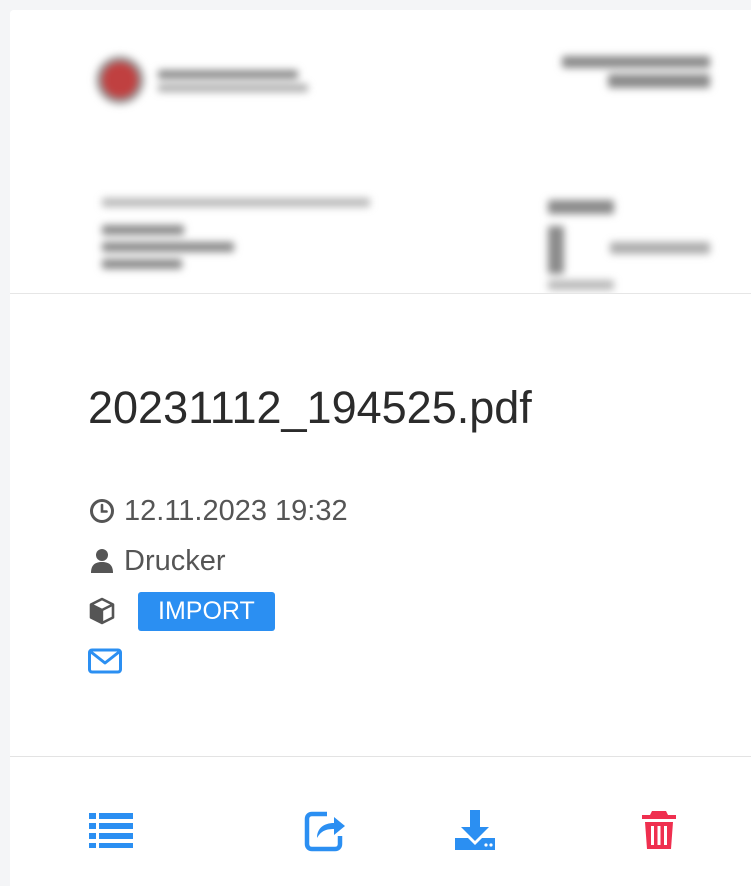 The image size is (751, 886). I want to click on download-icon, so click(475, 830).